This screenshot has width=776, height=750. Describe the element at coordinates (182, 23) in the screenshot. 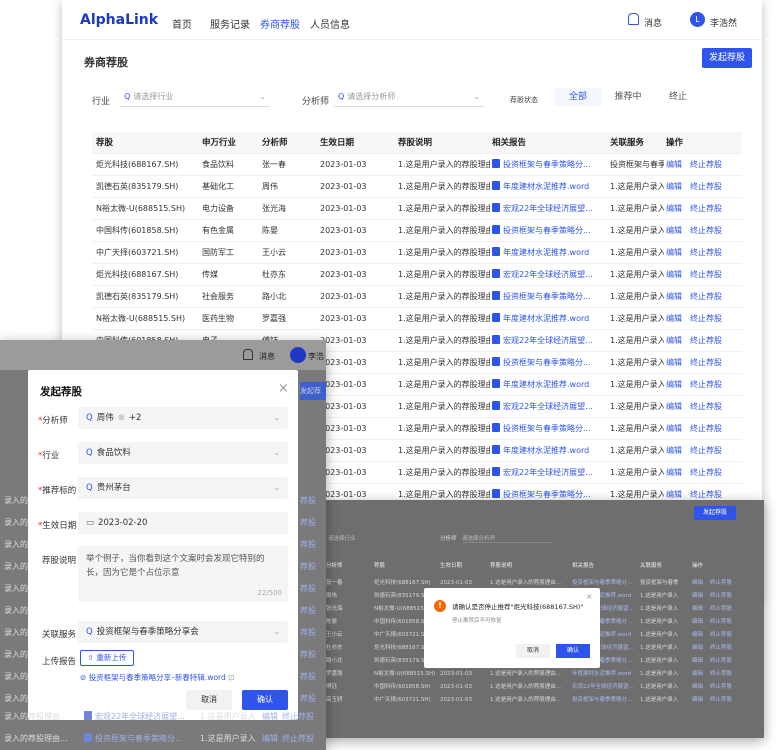

I see `nav-home: 首页` at that location.